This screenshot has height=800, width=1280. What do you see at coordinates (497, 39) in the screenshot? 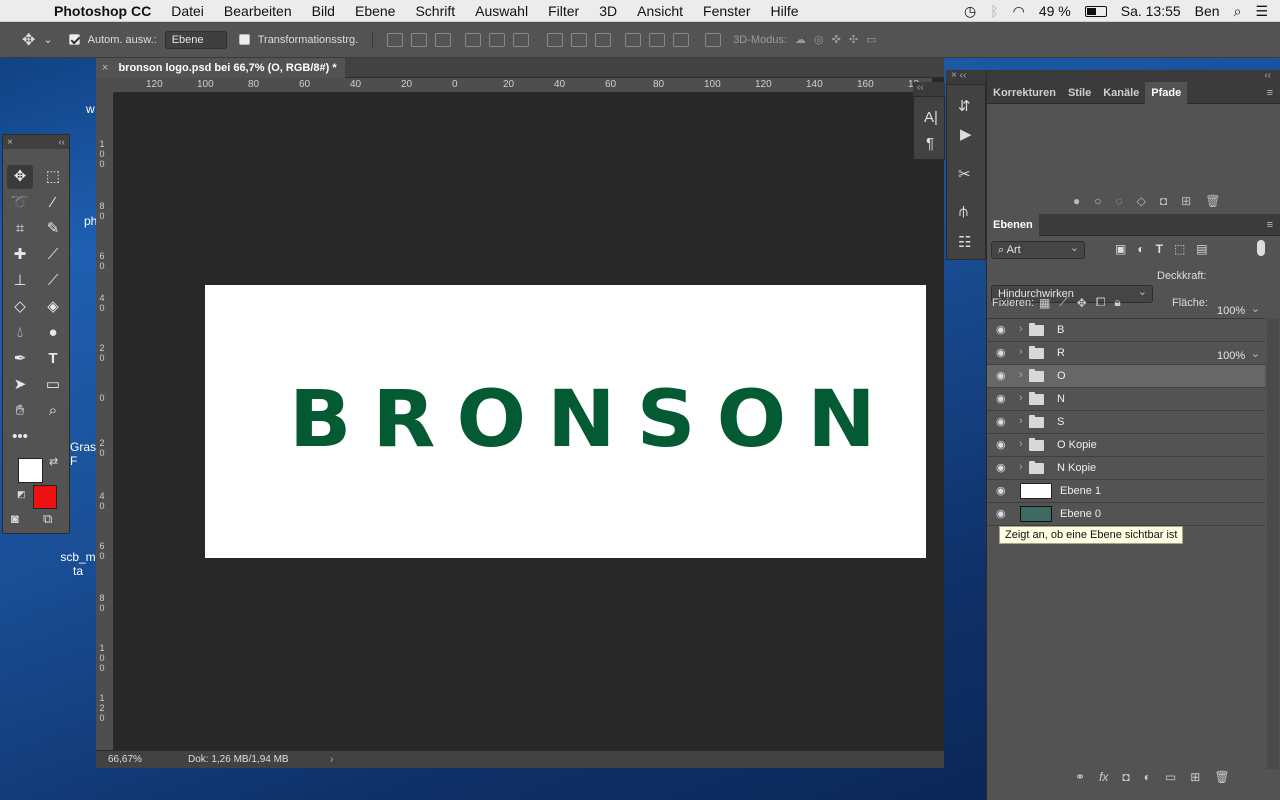
I see `align-hcenter-icon` at bounding box center [497, 39].